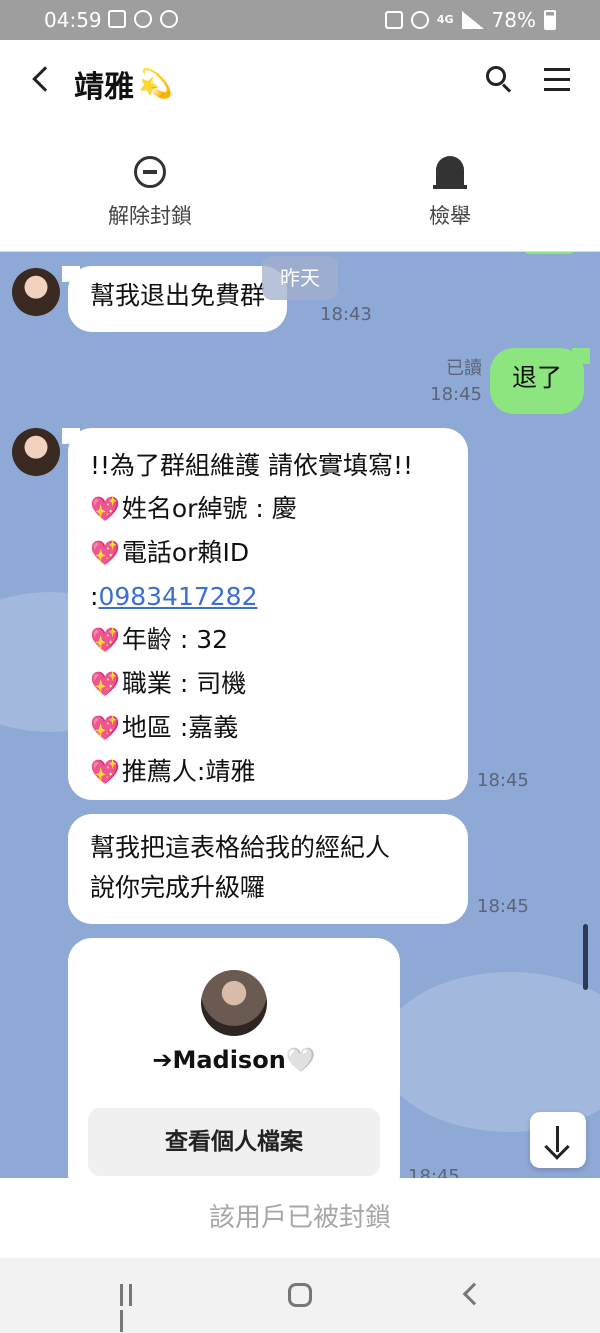 The image size is (600, 1333). I want to click on form-field-region: 💖地區 :嘉義, so click(268, 728).